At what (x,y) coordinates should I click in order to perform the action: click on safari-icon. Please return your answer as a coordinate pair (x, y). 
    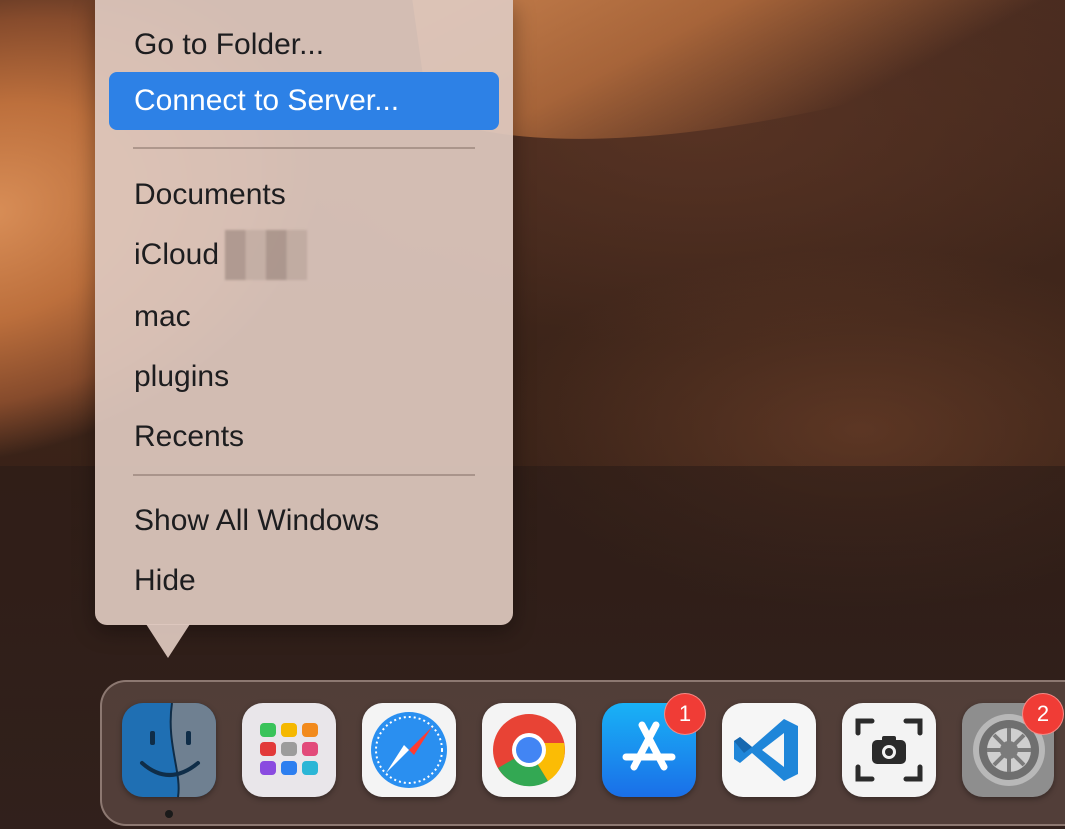
    Looking at the image, I should click on (409, 750).